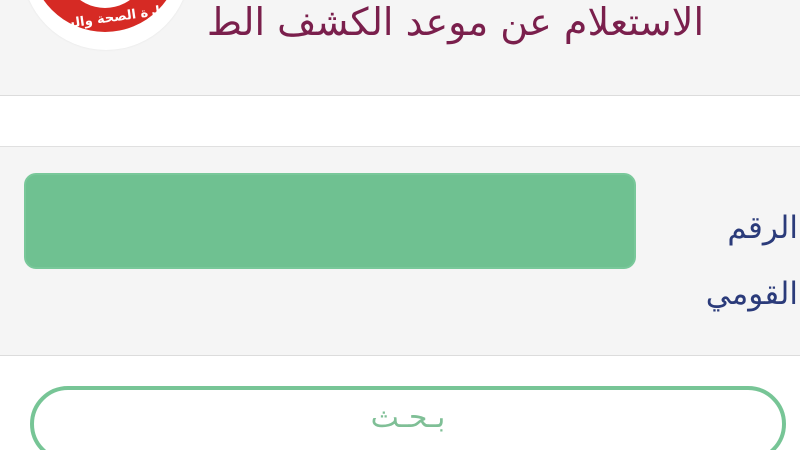  What do you see at coordinates (408, 418) in the screenshot?
I see `search-button: بـحـث` at bounding box center [408, 418].